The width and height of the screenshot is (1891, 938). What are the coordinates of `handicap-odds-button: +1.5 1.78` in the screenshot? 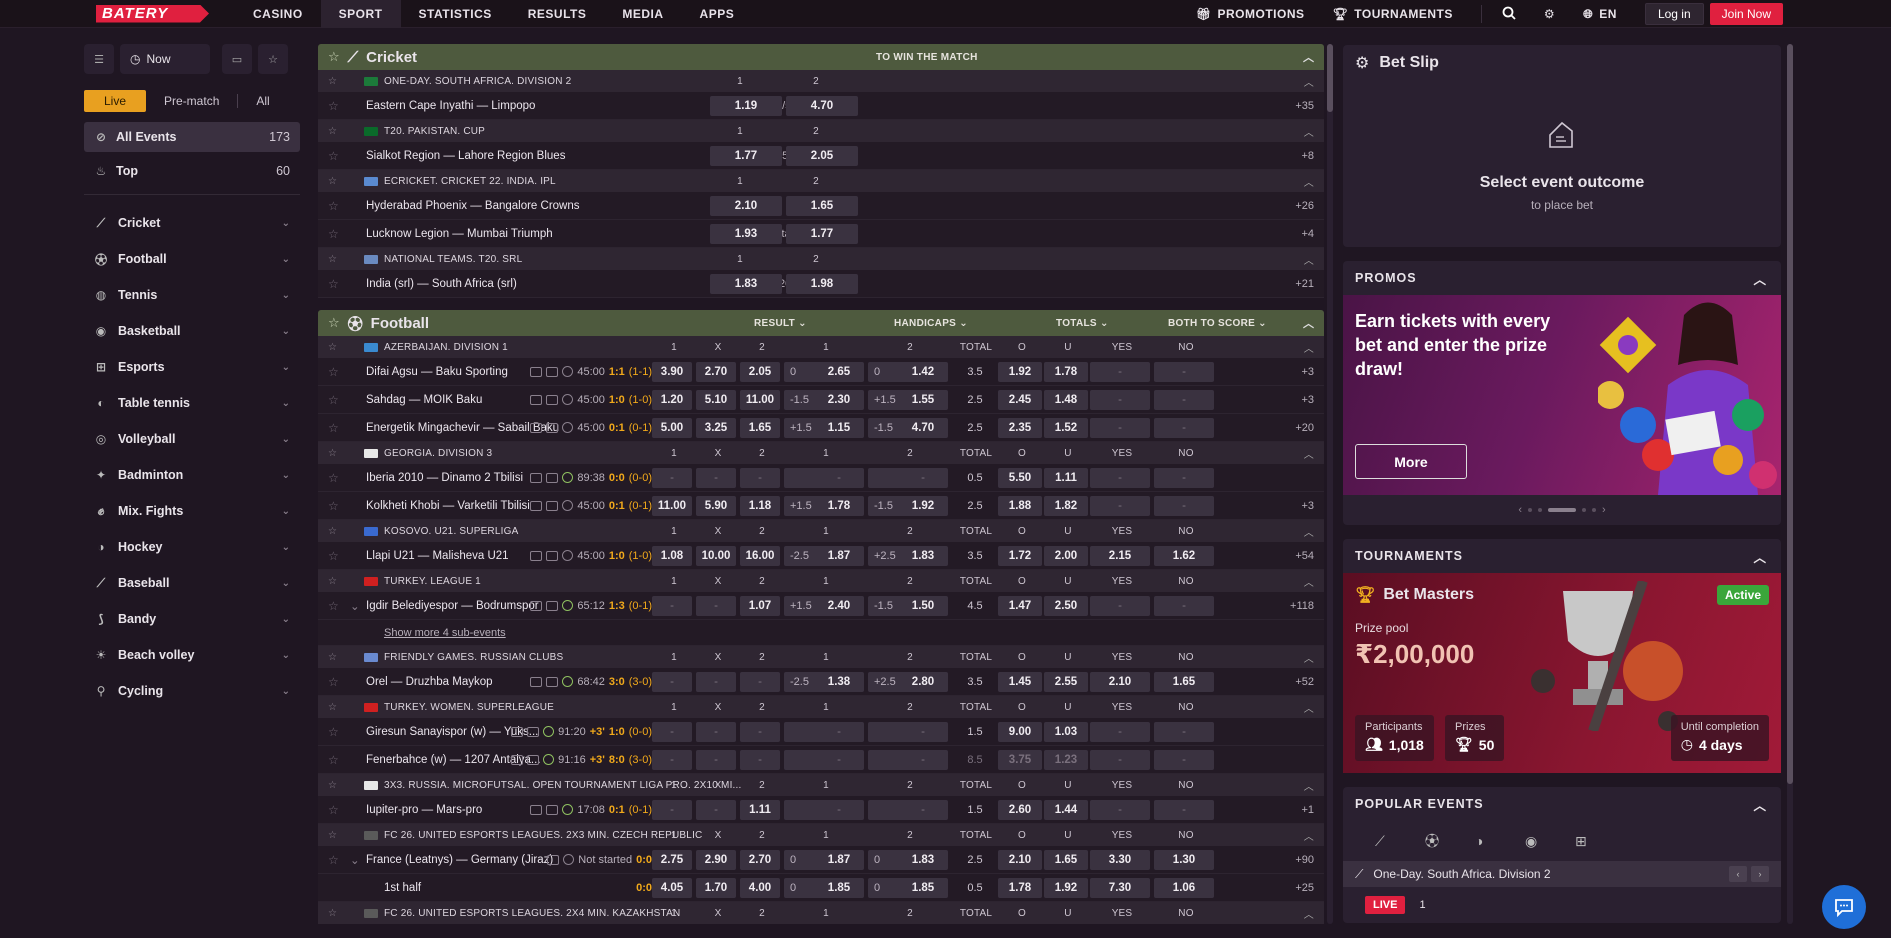 It's located at (824, 506).